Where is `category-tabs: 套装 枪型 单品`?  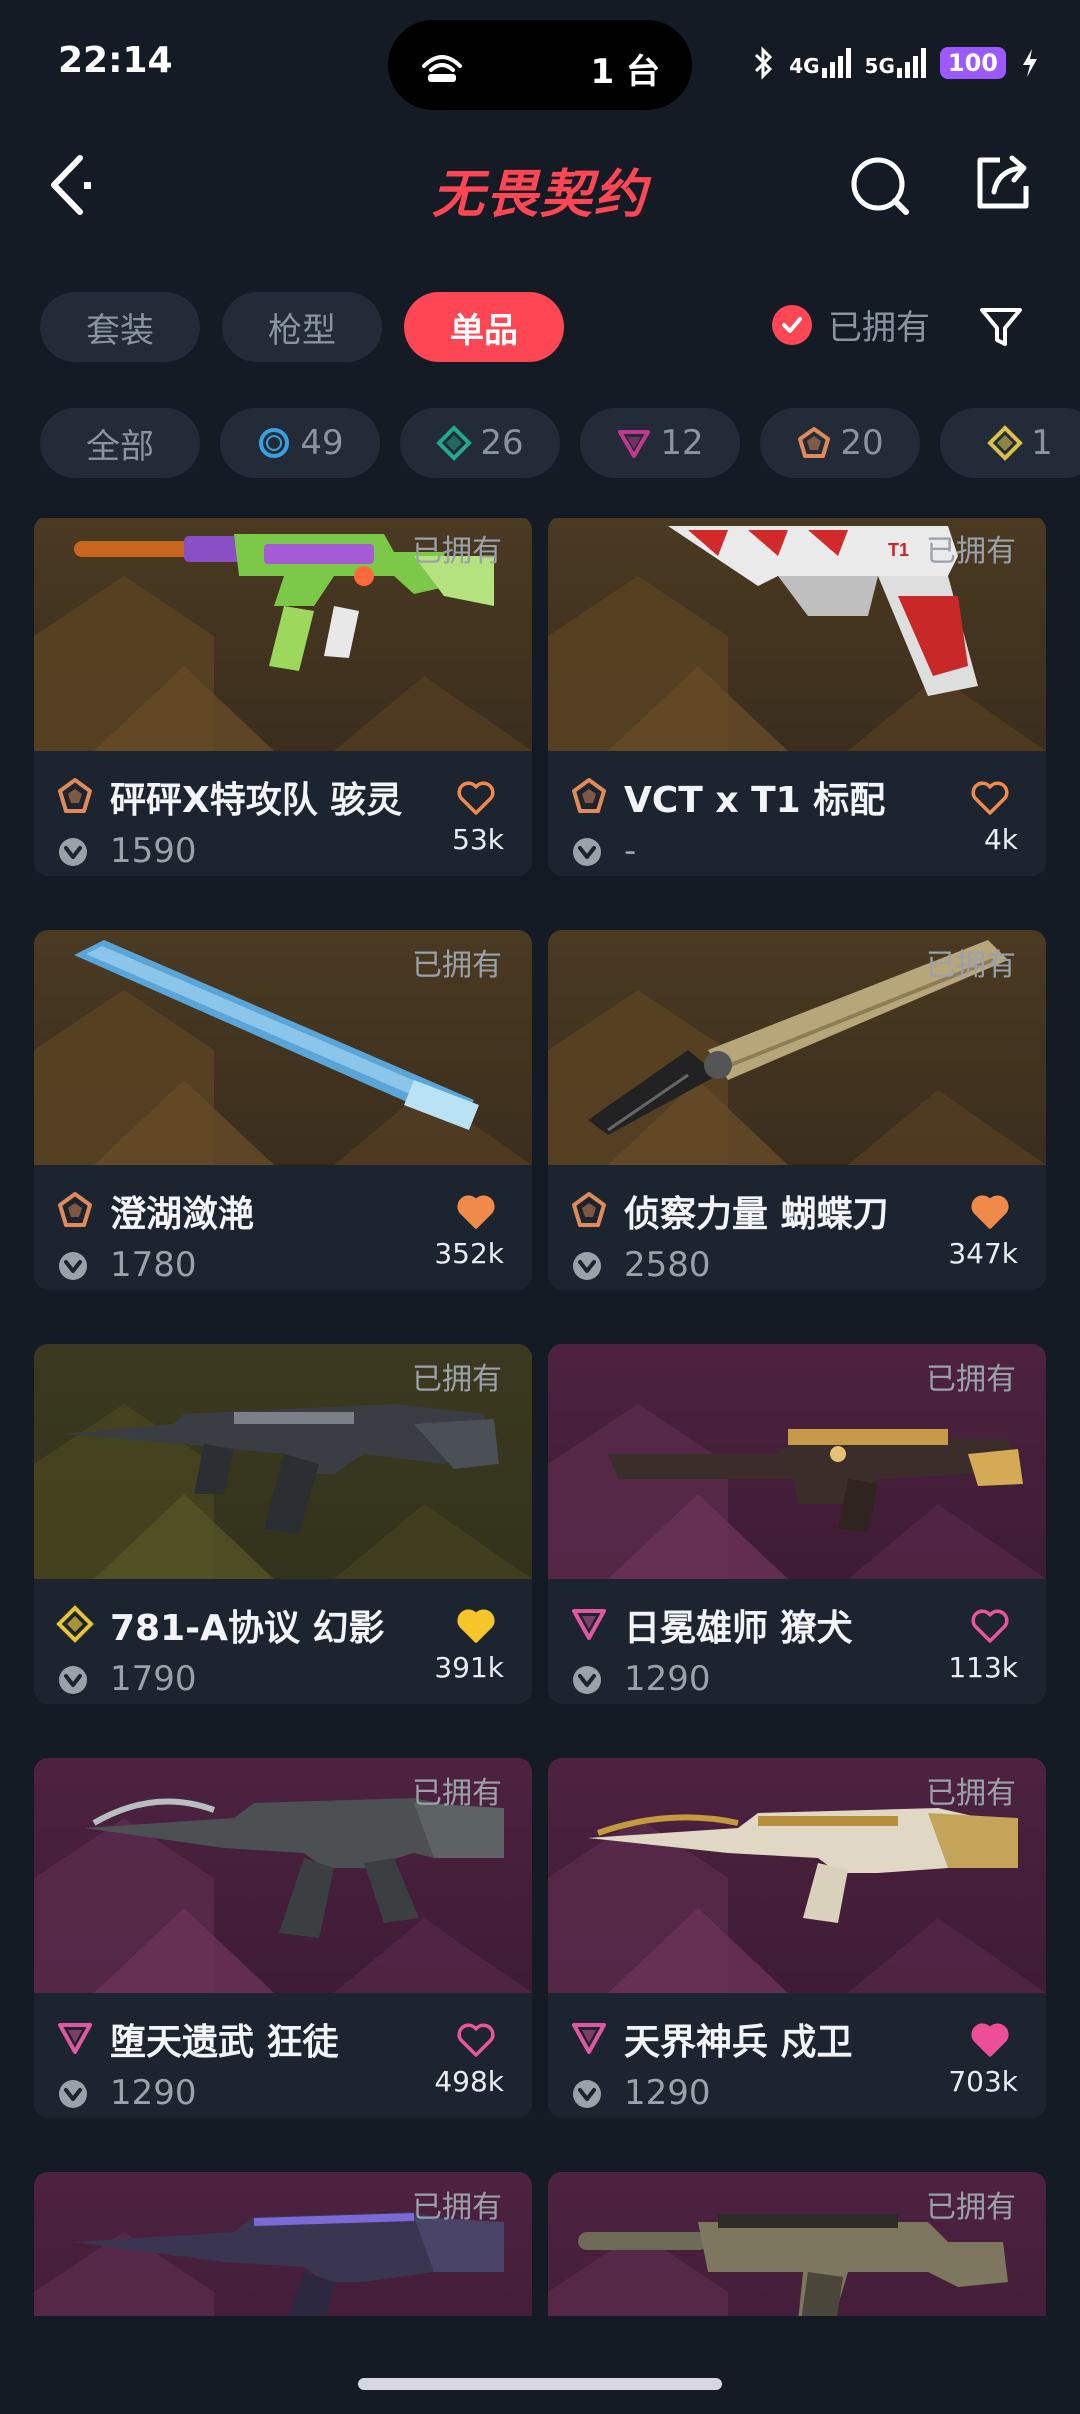 category-tabs: 套装 枪型 单品 is located at coordinates (302, 327).